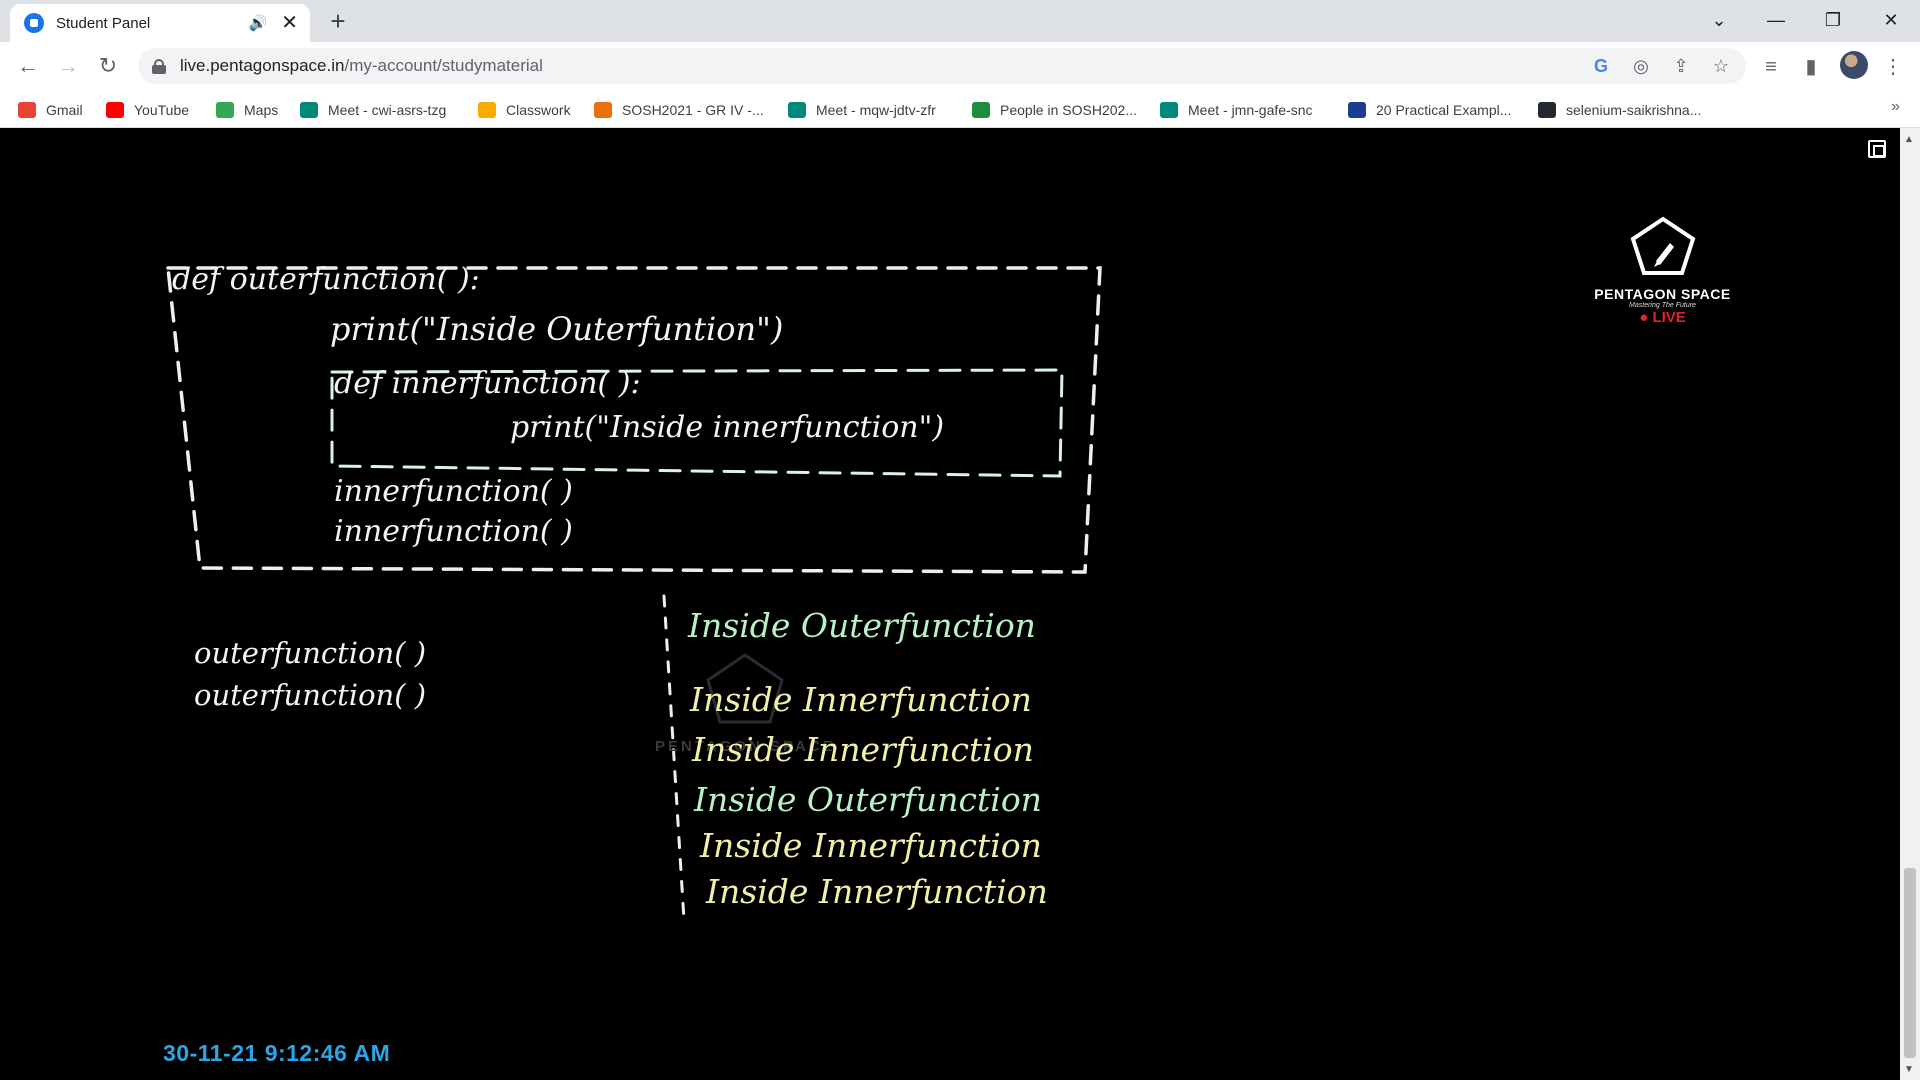 The image size is (1920, 1080). Describe the element at coordinates (557, 329) in the screenshot. I see `code-line: print("Inside Outerfuntion")` at that location.